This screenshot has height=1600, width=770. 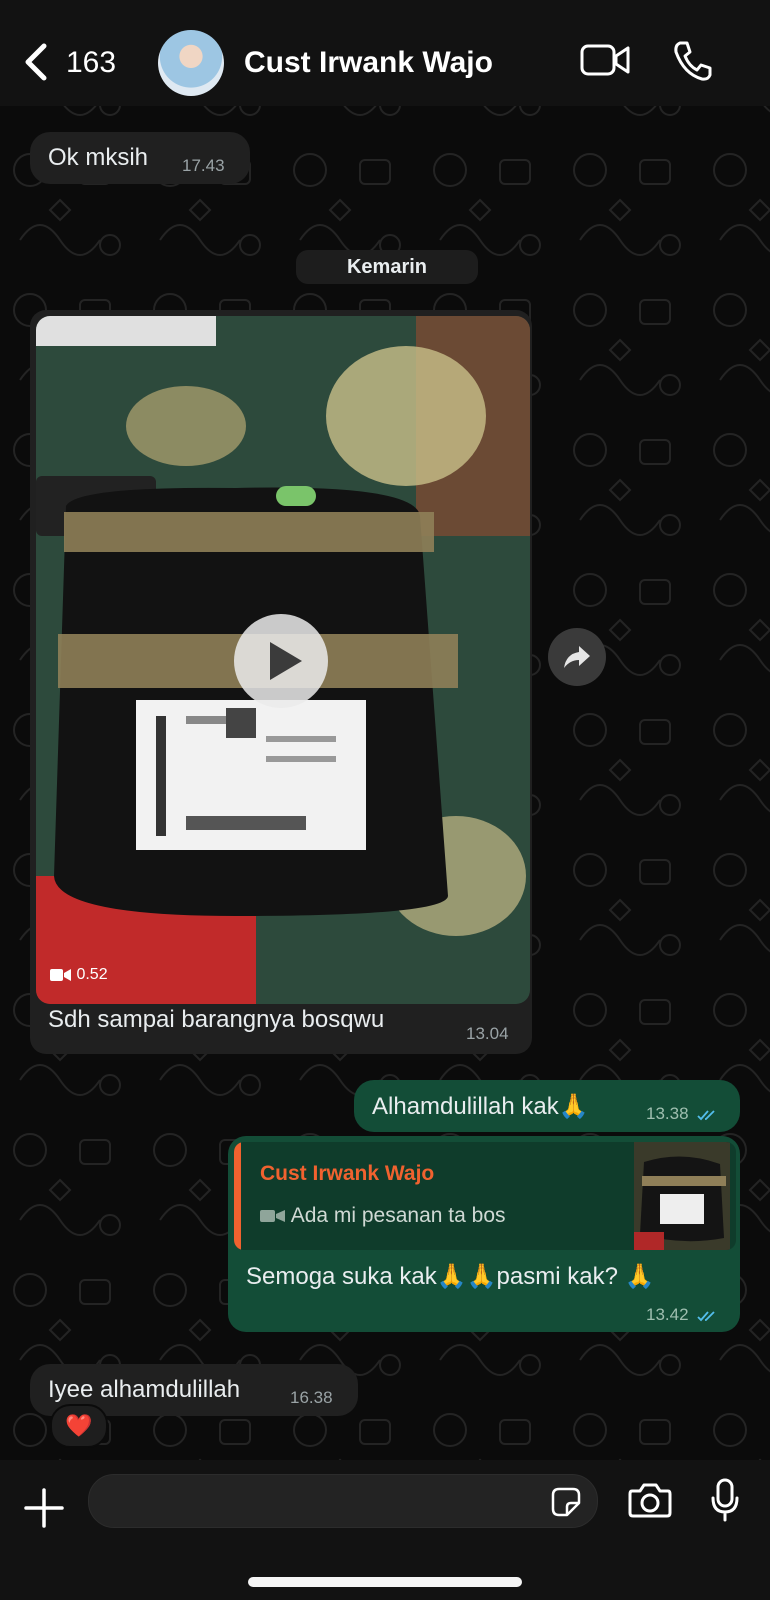 What do you see at coordinates (667, 1113) in the screenshot?
I see `message-time: 13.38` at bounding box center [667, 1113].